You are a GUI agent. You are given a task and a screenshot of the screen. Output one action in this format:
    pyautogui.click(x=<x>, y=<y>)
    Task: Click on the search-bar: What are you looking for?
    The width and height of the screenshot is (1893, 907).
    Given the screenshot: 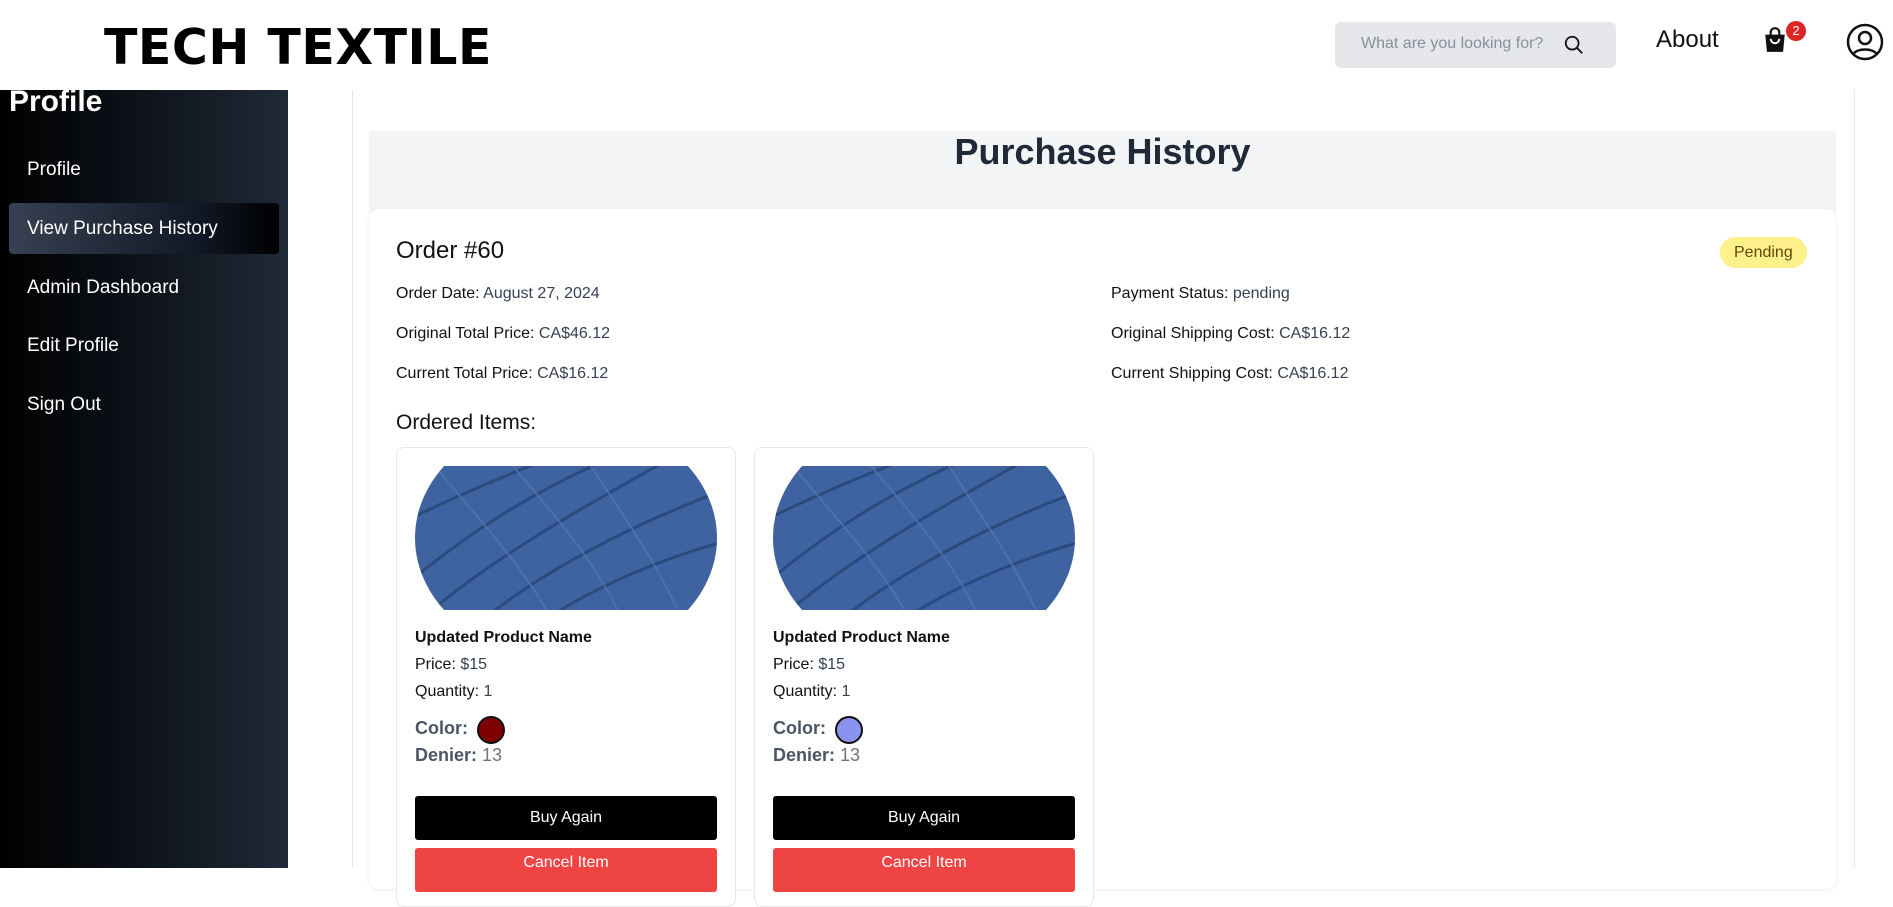 What is the action you would take?
    pyautogui.click(x=1475, y=45)
    